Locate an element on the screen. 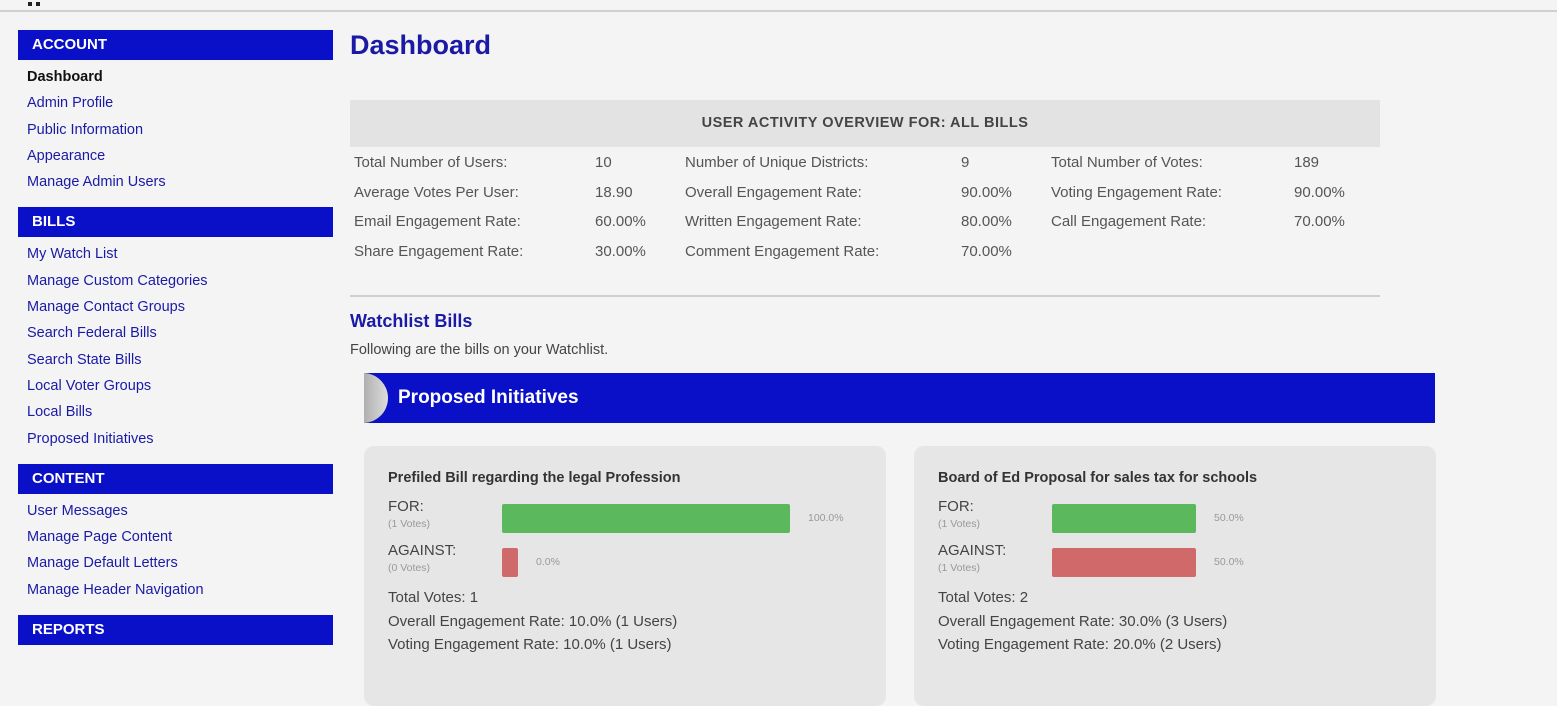 The image size is (1557, 706). stat-value: 10 is located at coordinates (603, 162).